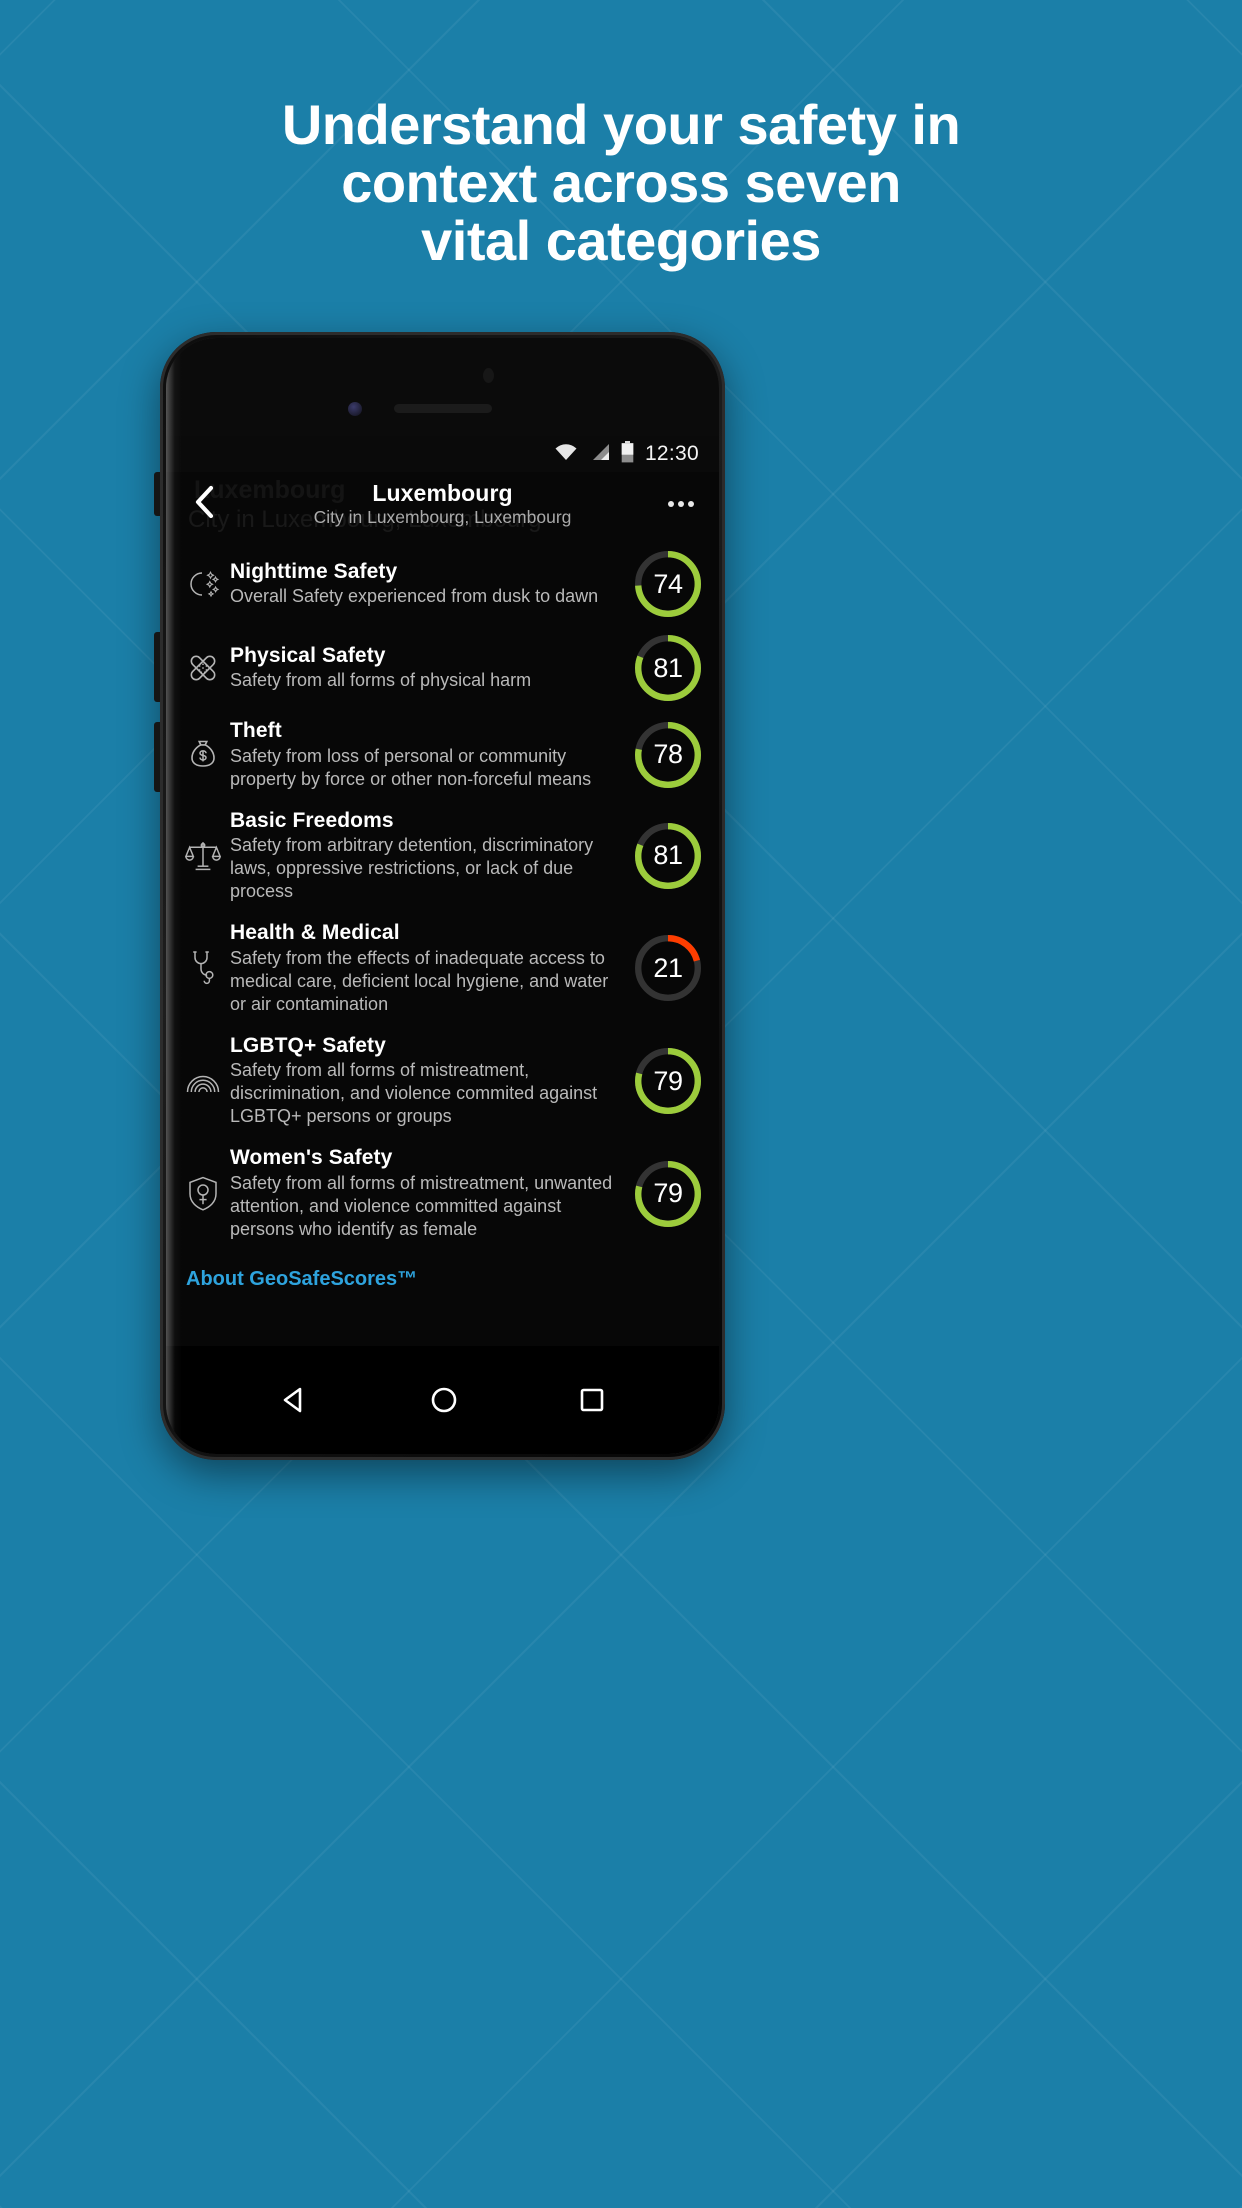 Image resolution: width=1242 pixels, height=2208 pixels. I want to click on category-title: Basic Freedoms, so click(312, 820).